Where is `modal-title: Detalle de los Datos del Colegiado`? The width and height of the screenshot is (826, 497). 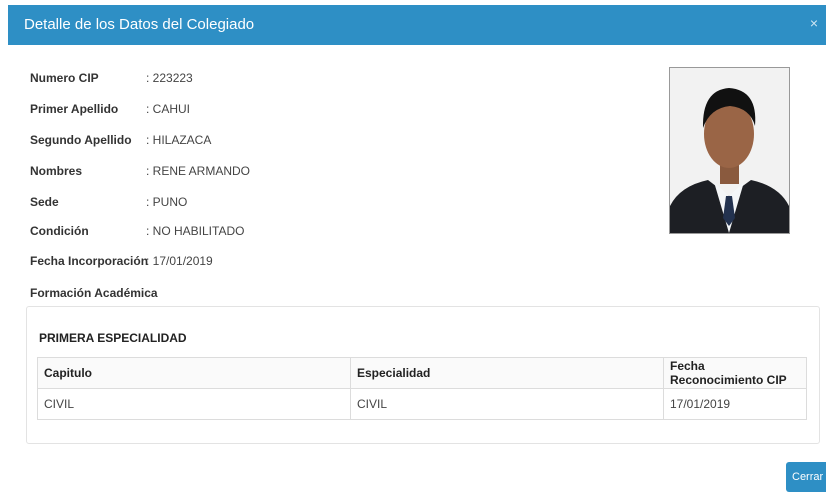
modal-title: Detalle de los Datos del Colegiado is located at coordinates (139, 24).